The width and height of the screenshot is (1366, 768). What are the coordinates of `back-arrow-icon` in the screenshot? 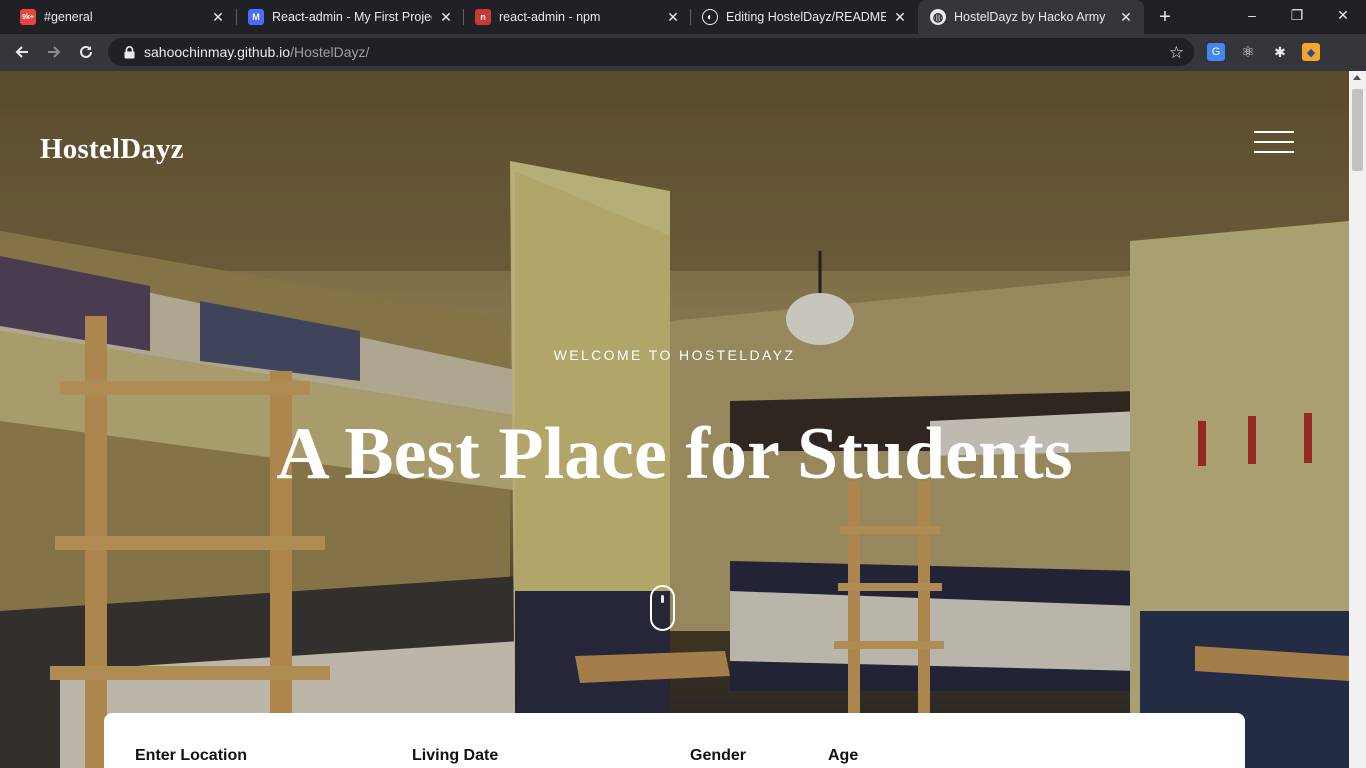 It's located at (21, 52).